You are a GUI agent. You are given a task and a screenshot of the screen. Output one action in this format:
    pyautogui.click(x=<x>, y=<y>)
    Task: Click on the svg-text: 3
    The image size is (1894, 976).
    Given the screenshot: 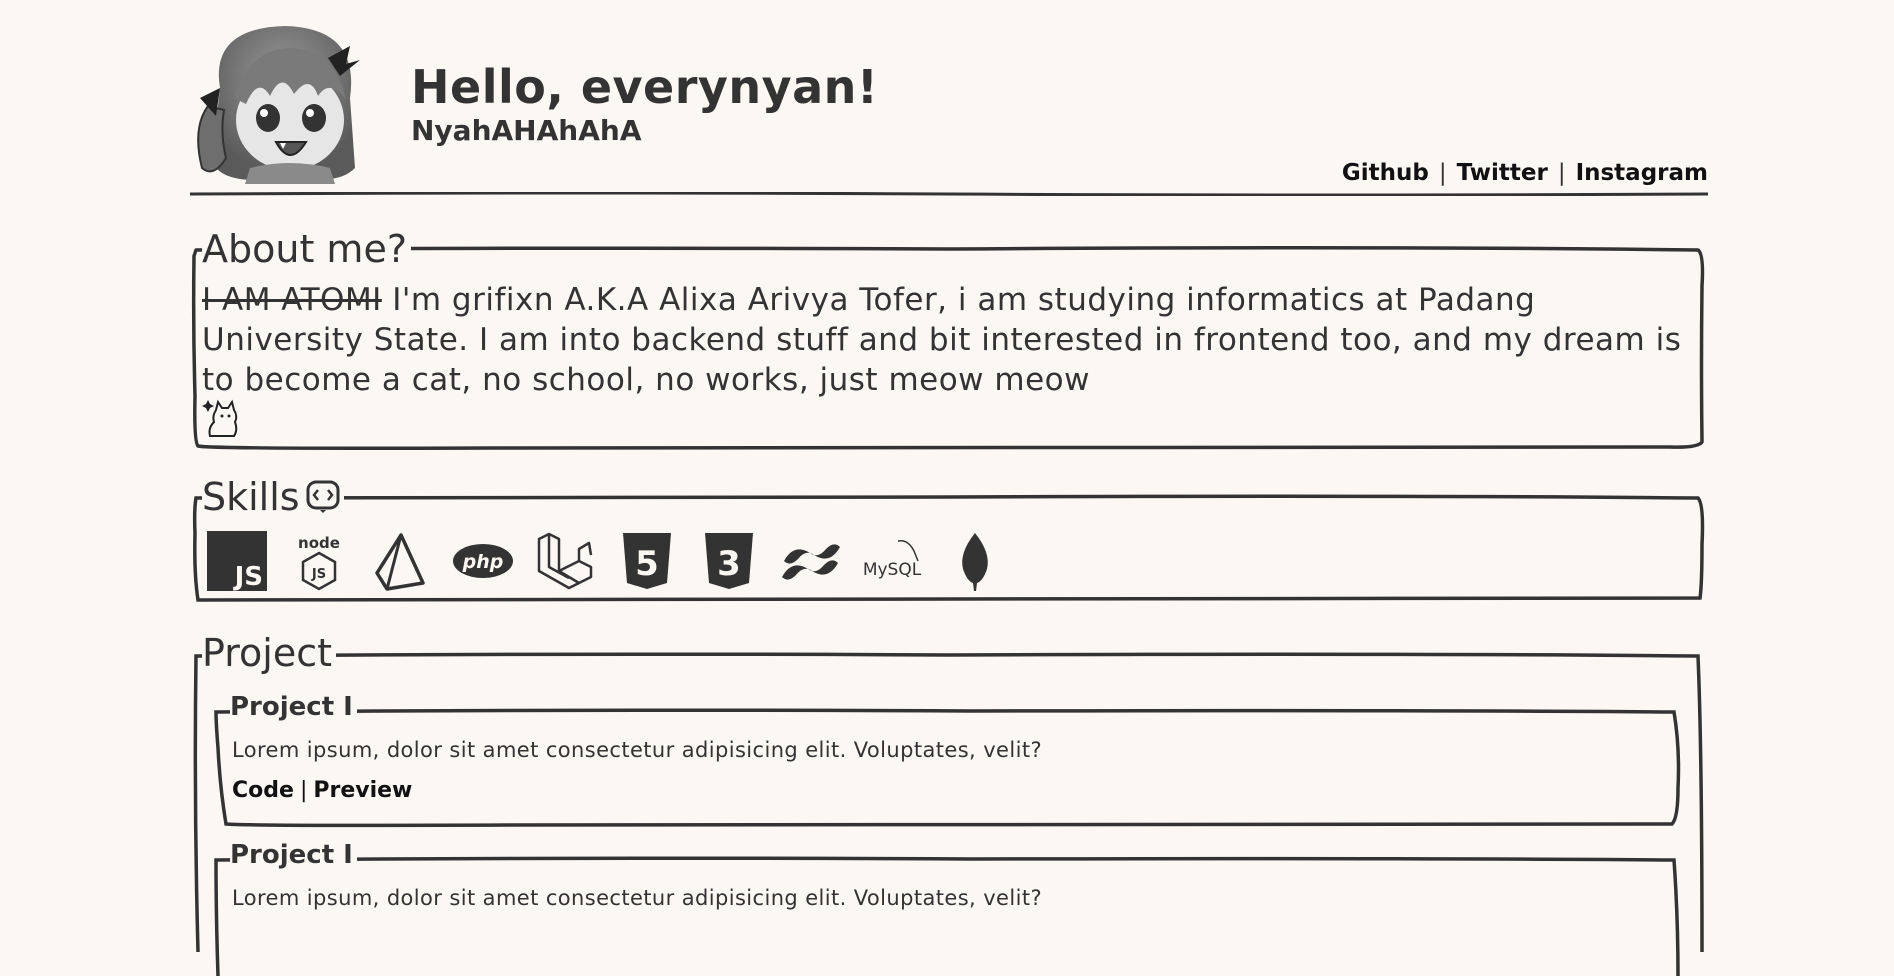 What is the action you would take?
    pyautogui.click(x=729, y=564)
    